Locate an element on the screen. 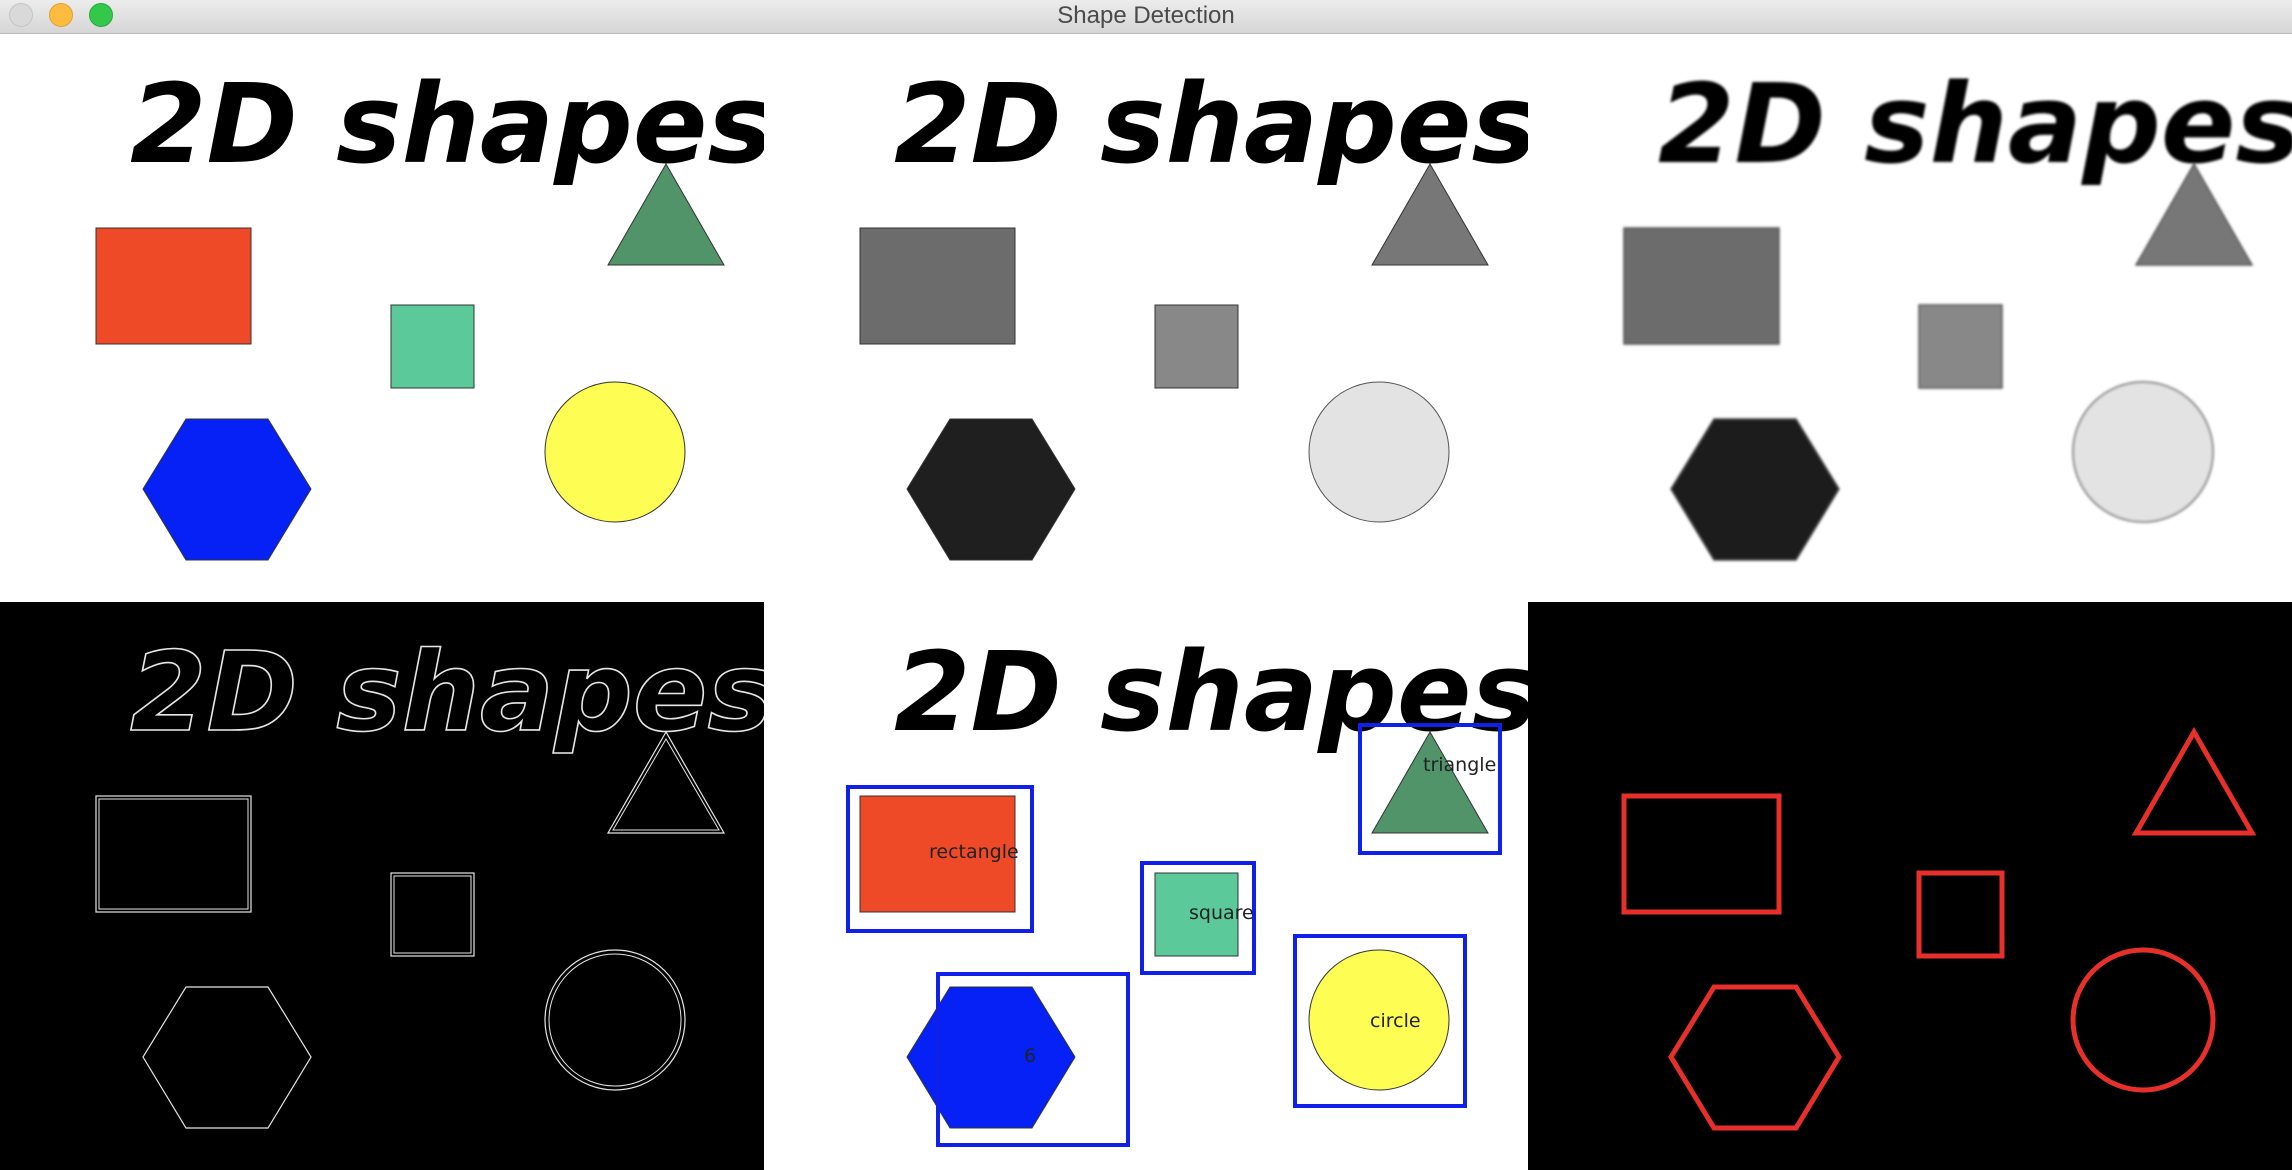 The height and width of the screenshot is (1170, 2292). rectangle-edge-inner is located at coordinates (173, 854).